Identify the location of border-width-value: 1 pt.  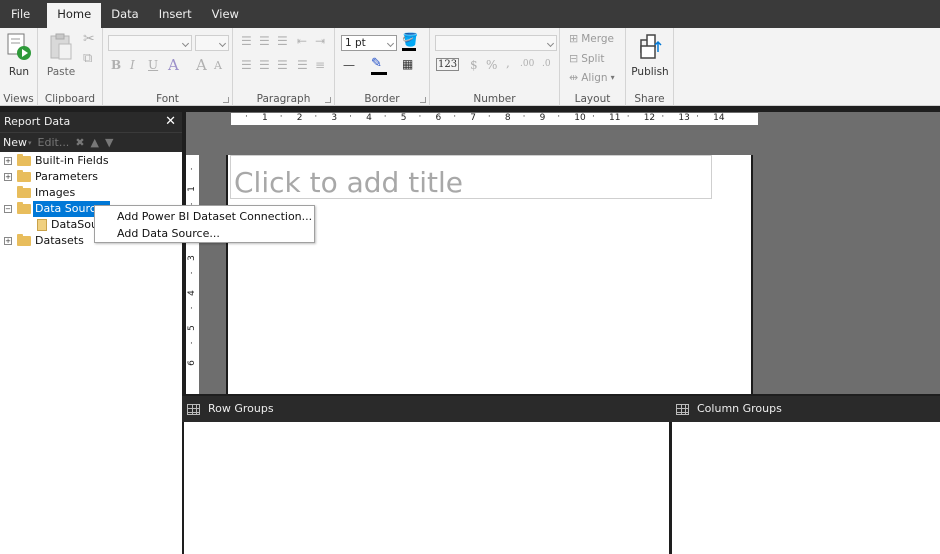
(355, 43).